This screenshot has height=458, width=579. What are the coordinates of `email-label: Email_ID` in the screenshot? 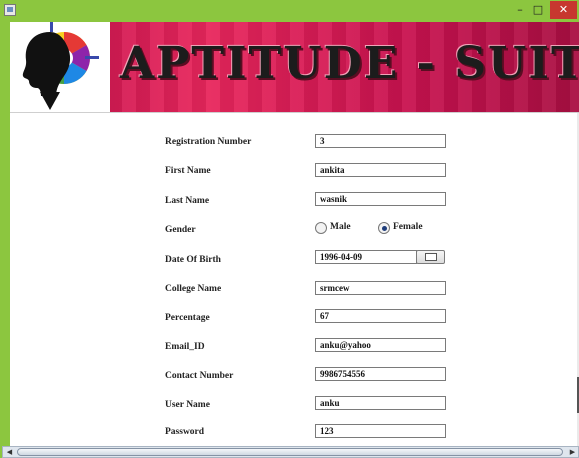 It's located at (185, 347).